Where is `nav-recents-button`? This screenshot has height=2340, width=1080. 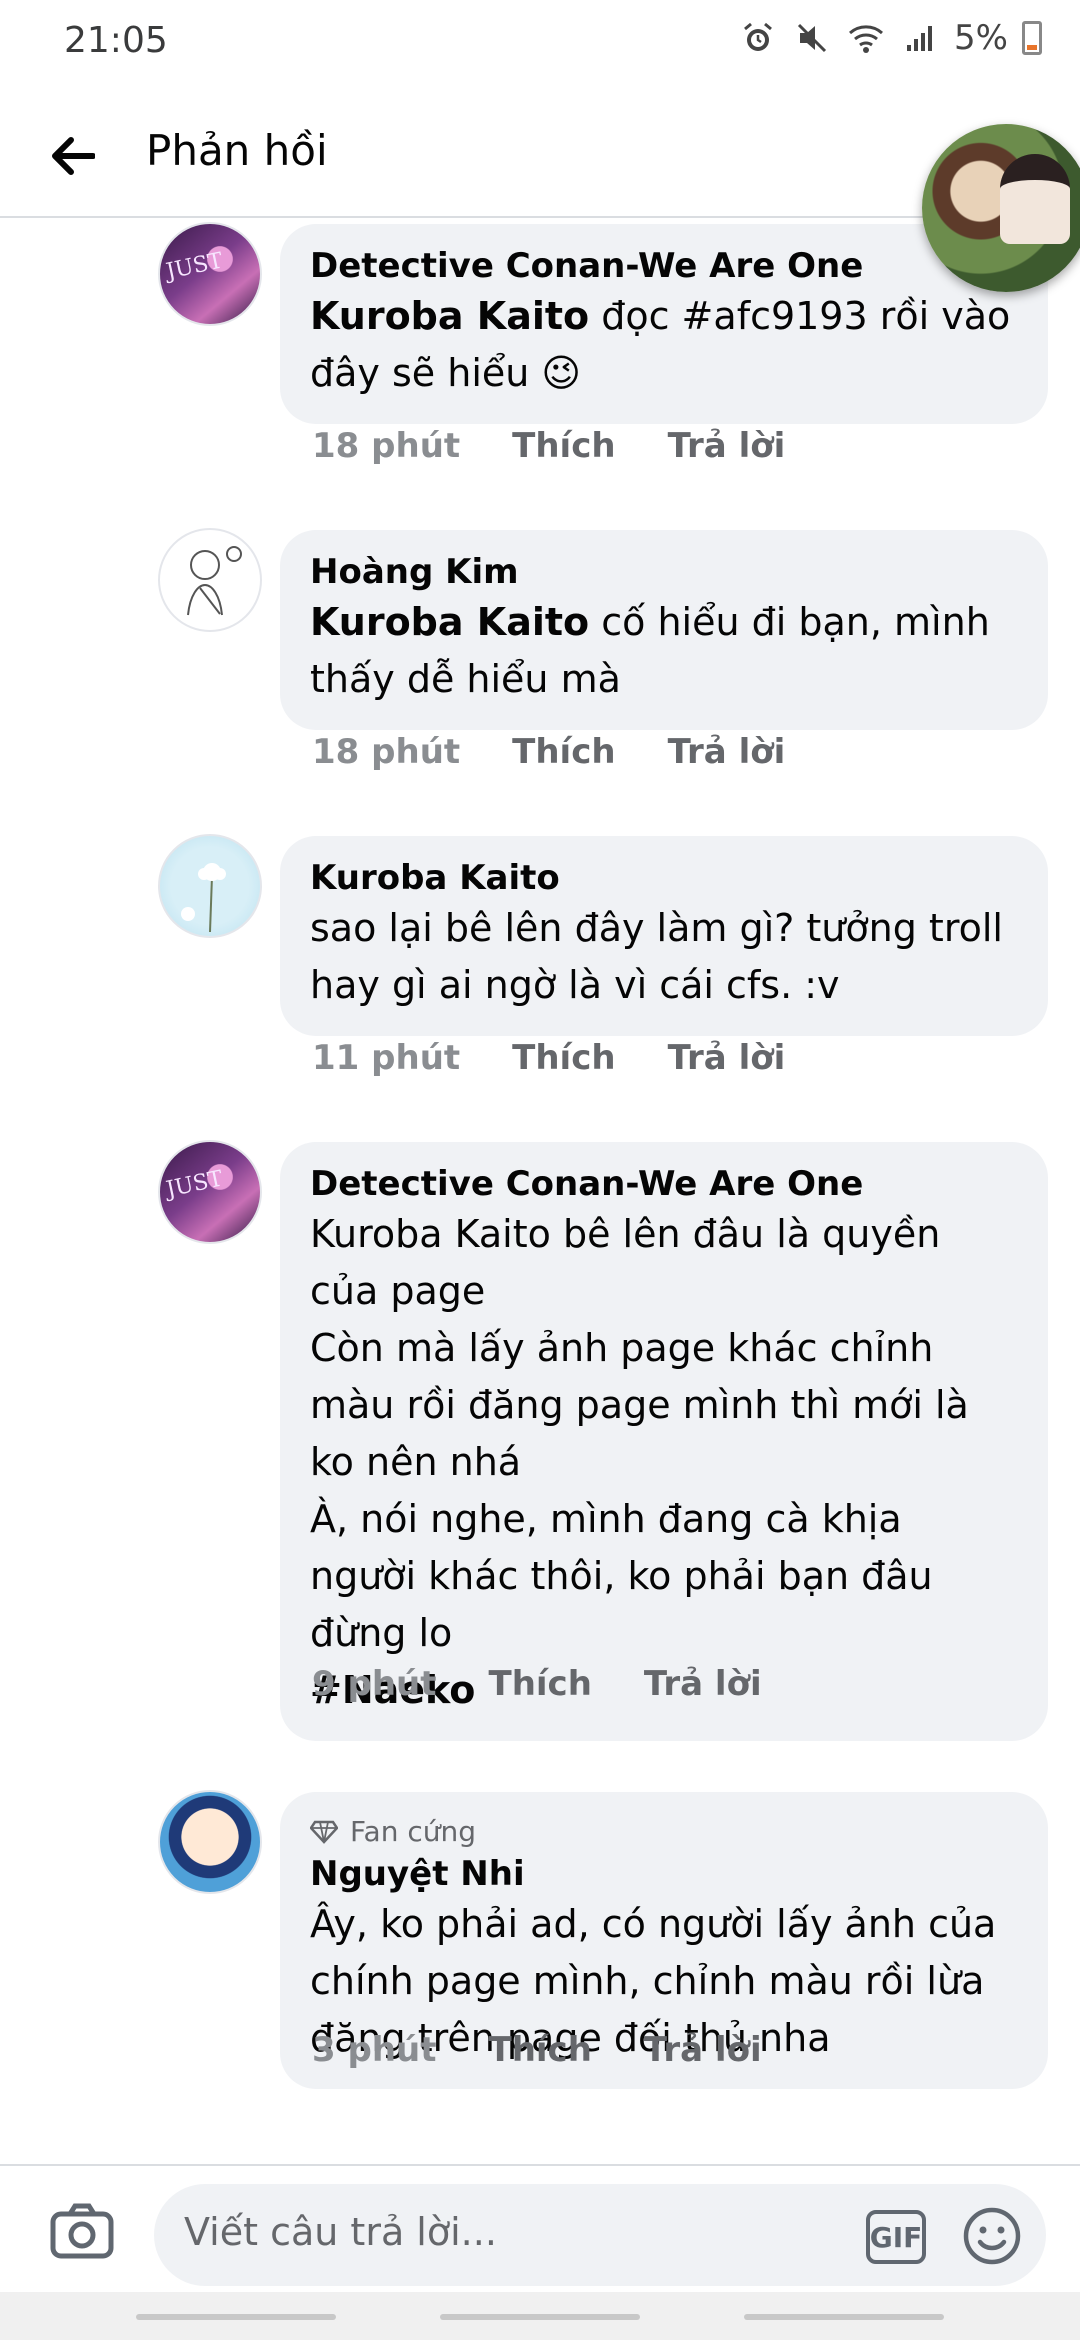
nav-recents-button is located at coordinates (236, 2317).